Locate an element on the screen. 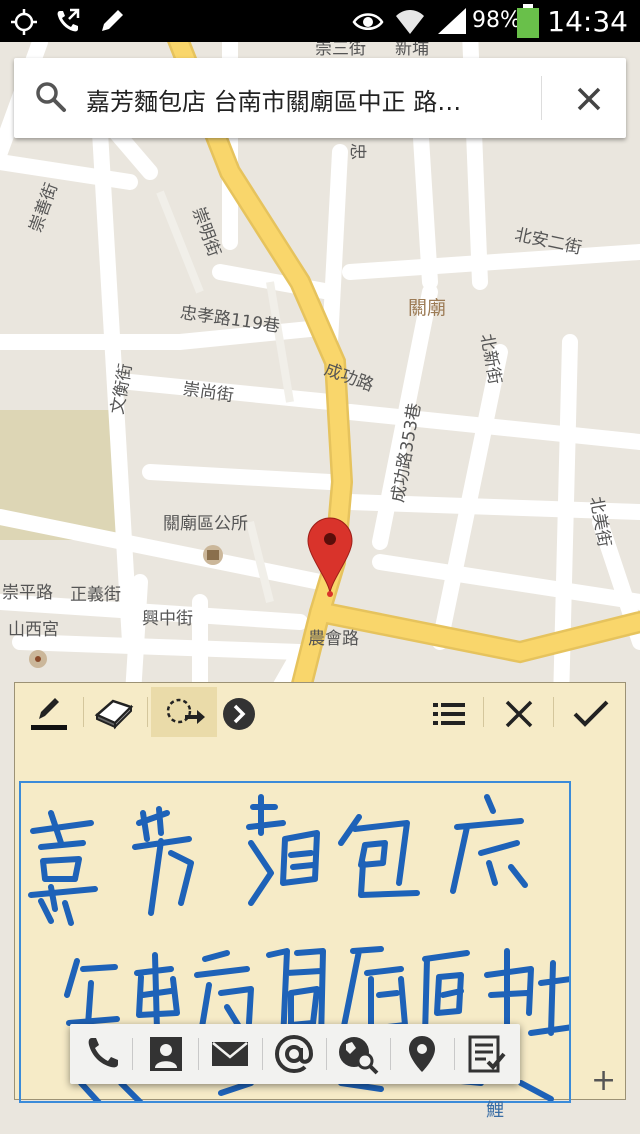 The width and height of the screenshot is (640, 1134). phone-icon is located at coordinates (103, 1053).